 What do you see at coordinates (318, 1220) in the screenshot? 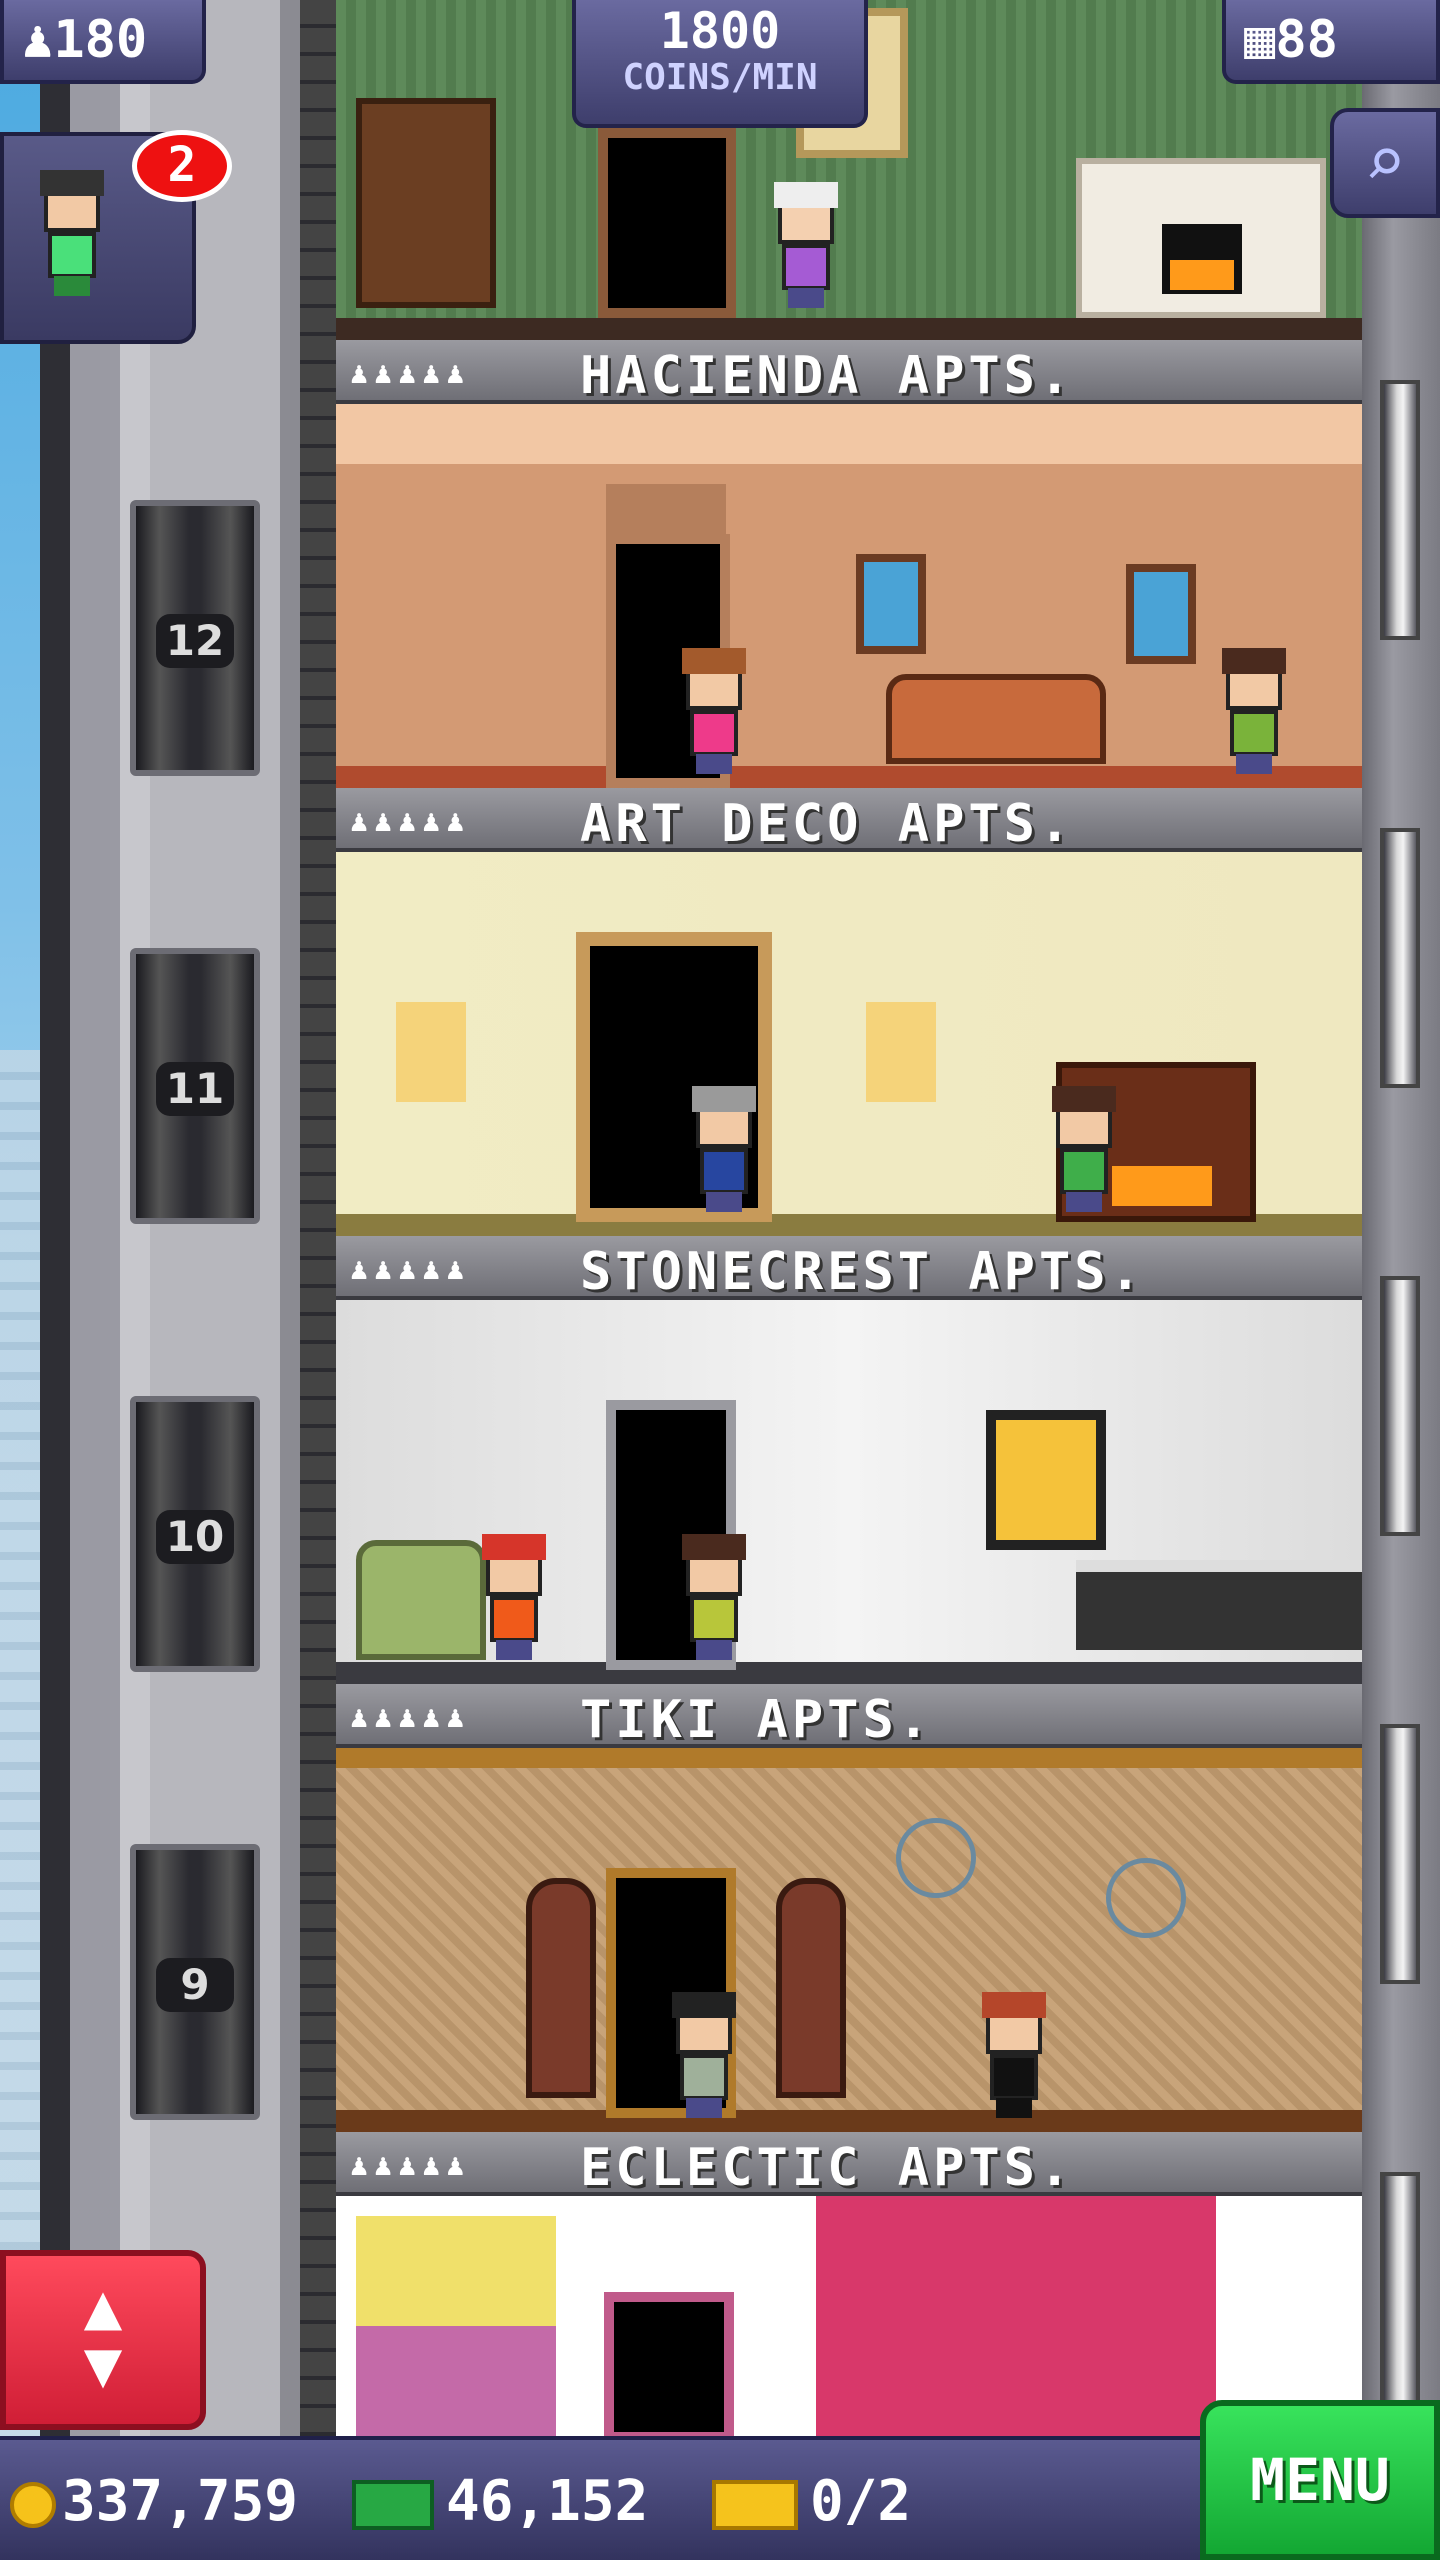
I see `elevator-rail` at bounding box center [318, 1220].